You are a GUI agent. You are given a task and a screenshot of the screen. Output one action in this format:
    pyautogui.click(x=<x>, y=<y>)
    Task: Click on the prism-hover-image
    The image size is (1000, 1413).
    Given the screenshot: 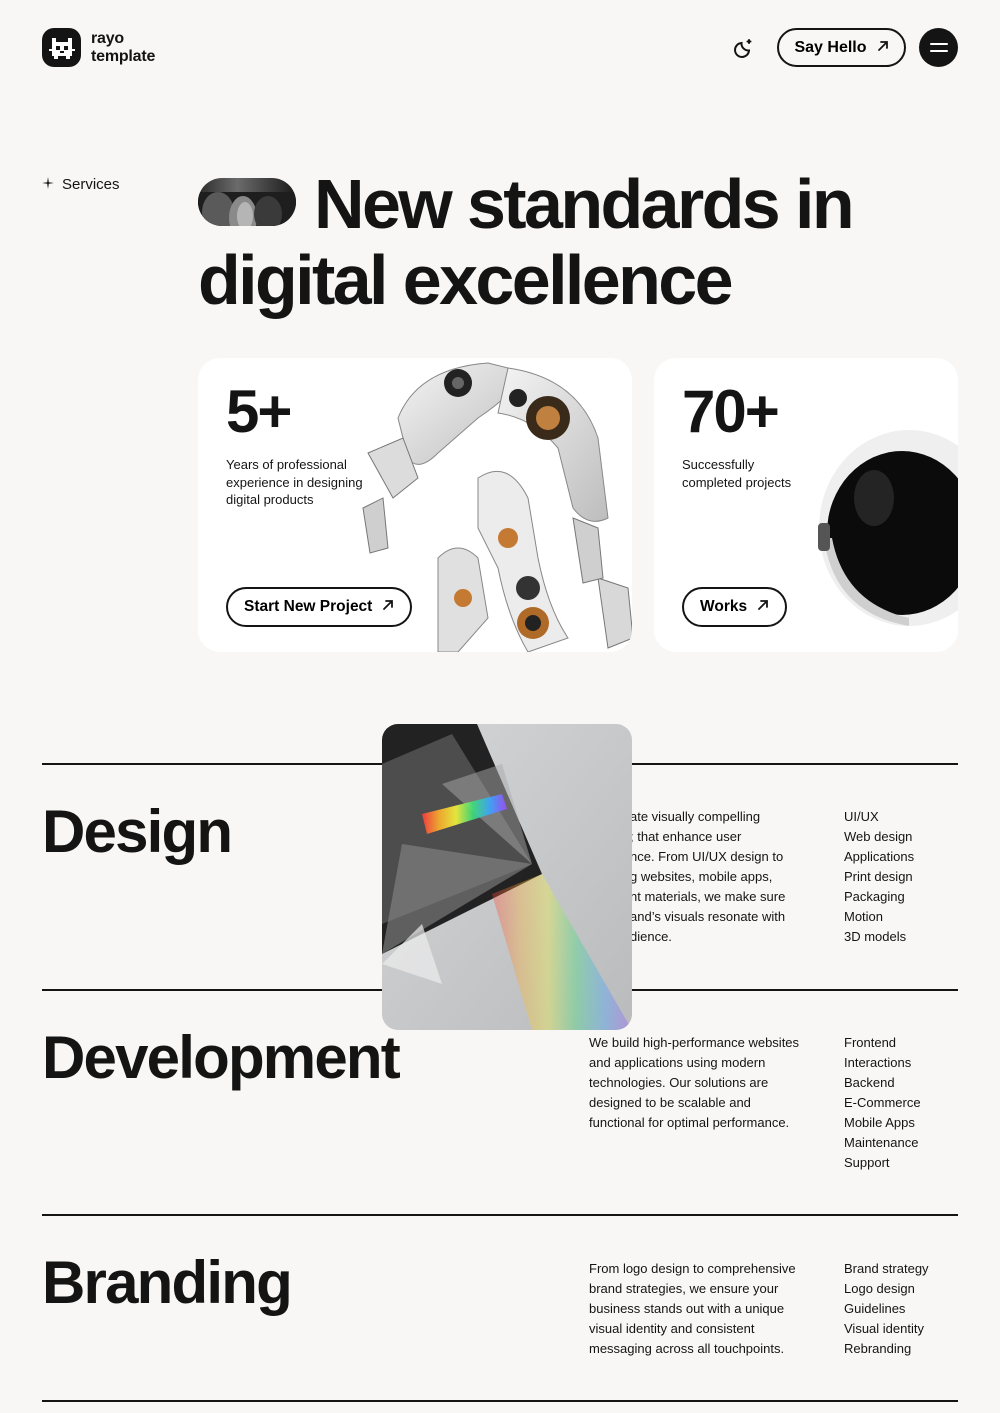 What is the action you would take?
    pyautogui.click(x=507, y=877)
    